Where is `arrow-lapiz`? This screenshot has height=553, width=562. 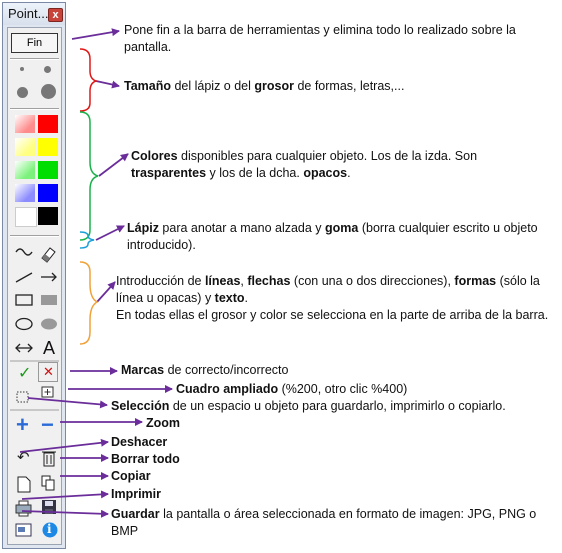 arrow-lapiz is located at coordinates (110, 233).